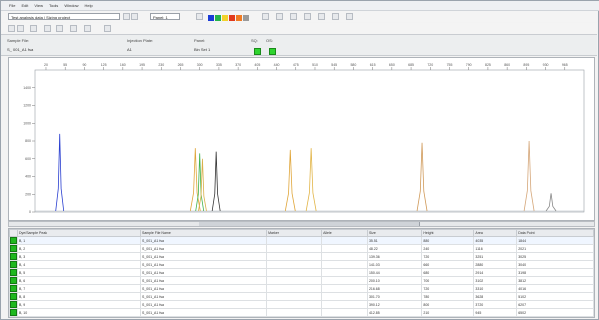 The height and width of the screenshot is (320, 599). Describe the element at coordinates (301, 288) in the screenshot. I see `table-row: B, 7 S_001_A1 fsa 216.68 720 3310 4016` at that location.